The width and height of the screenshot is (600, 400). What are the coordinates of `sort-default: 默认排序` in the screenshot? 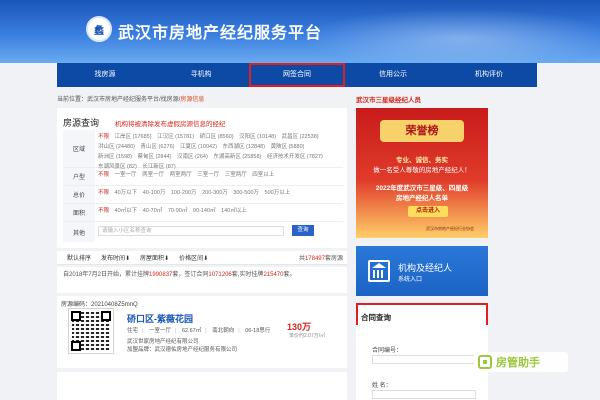 It's located at (79, 257).